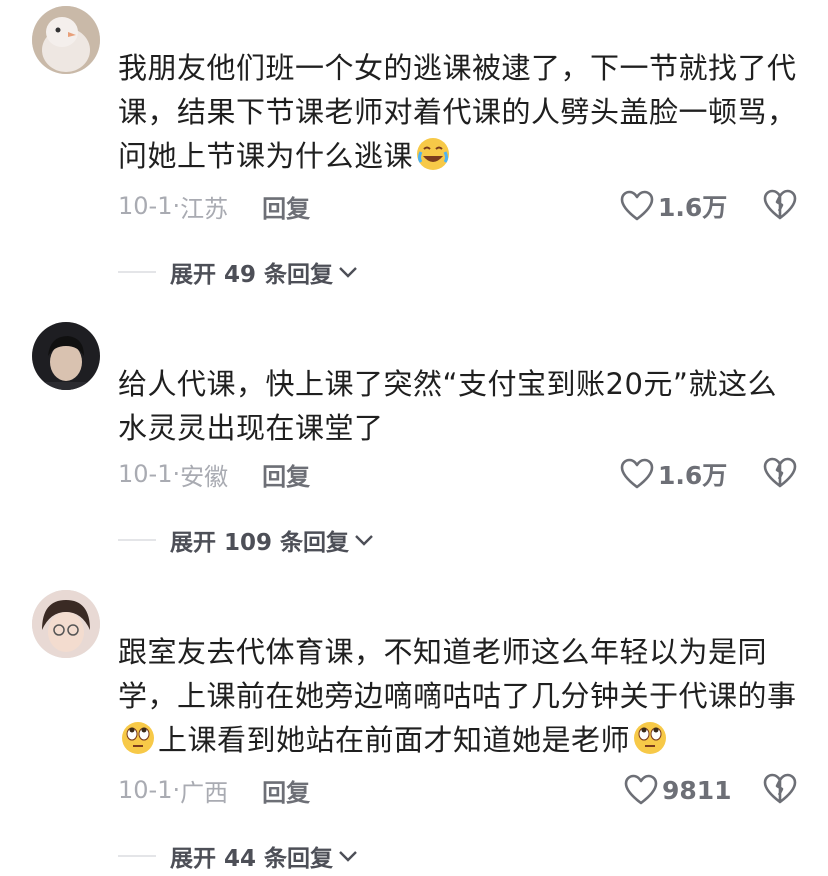 The height and width of the screenshot is (876, 828). I want to click on like-count: 9811, so click(697, 790).